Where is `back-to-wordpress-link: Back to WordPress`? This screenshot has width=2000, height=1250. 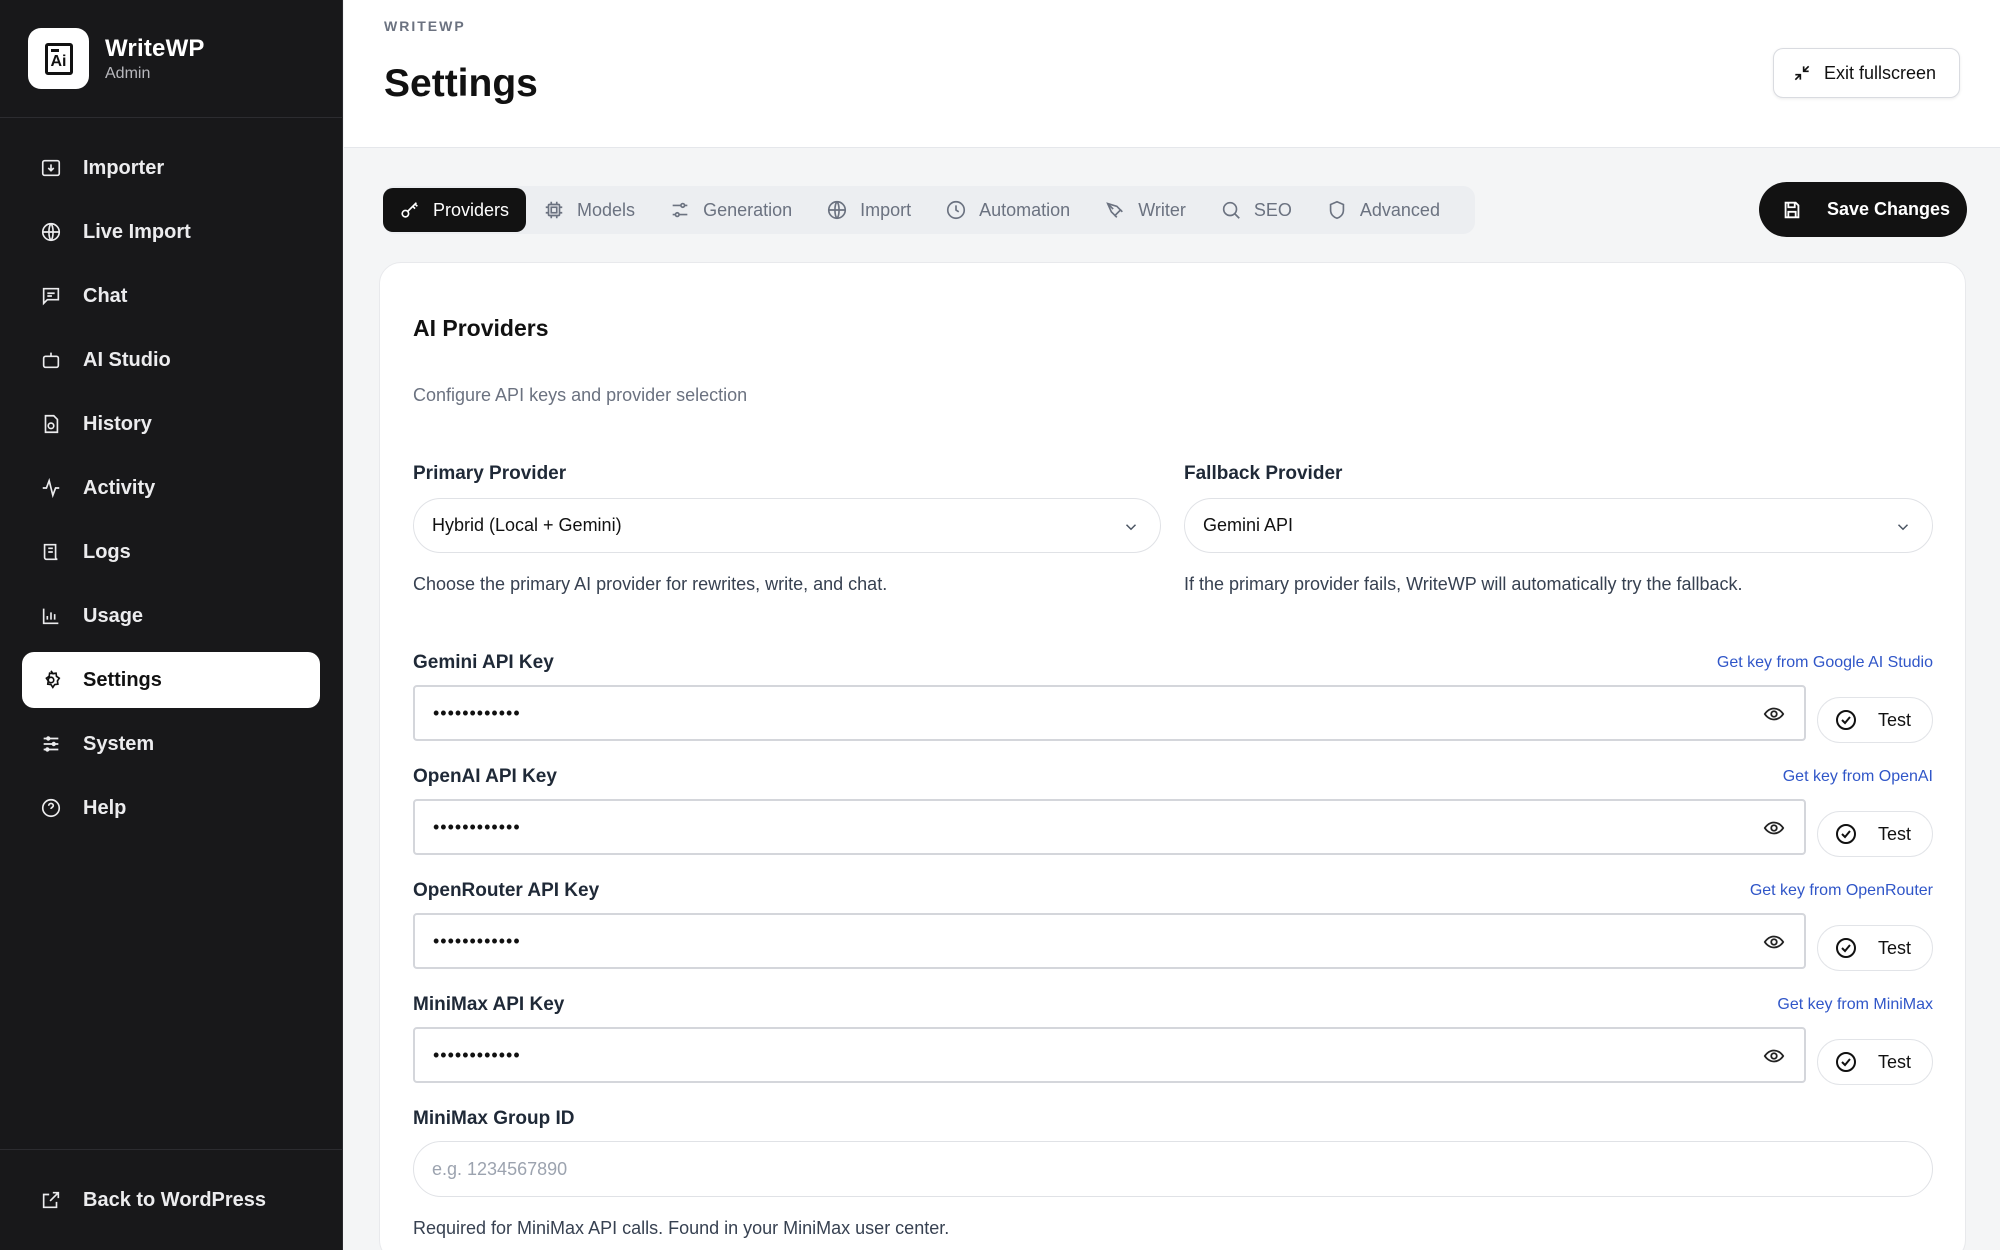 back-to-wordpress-link: Back to WordPress is located at coordinates (171, 1200).